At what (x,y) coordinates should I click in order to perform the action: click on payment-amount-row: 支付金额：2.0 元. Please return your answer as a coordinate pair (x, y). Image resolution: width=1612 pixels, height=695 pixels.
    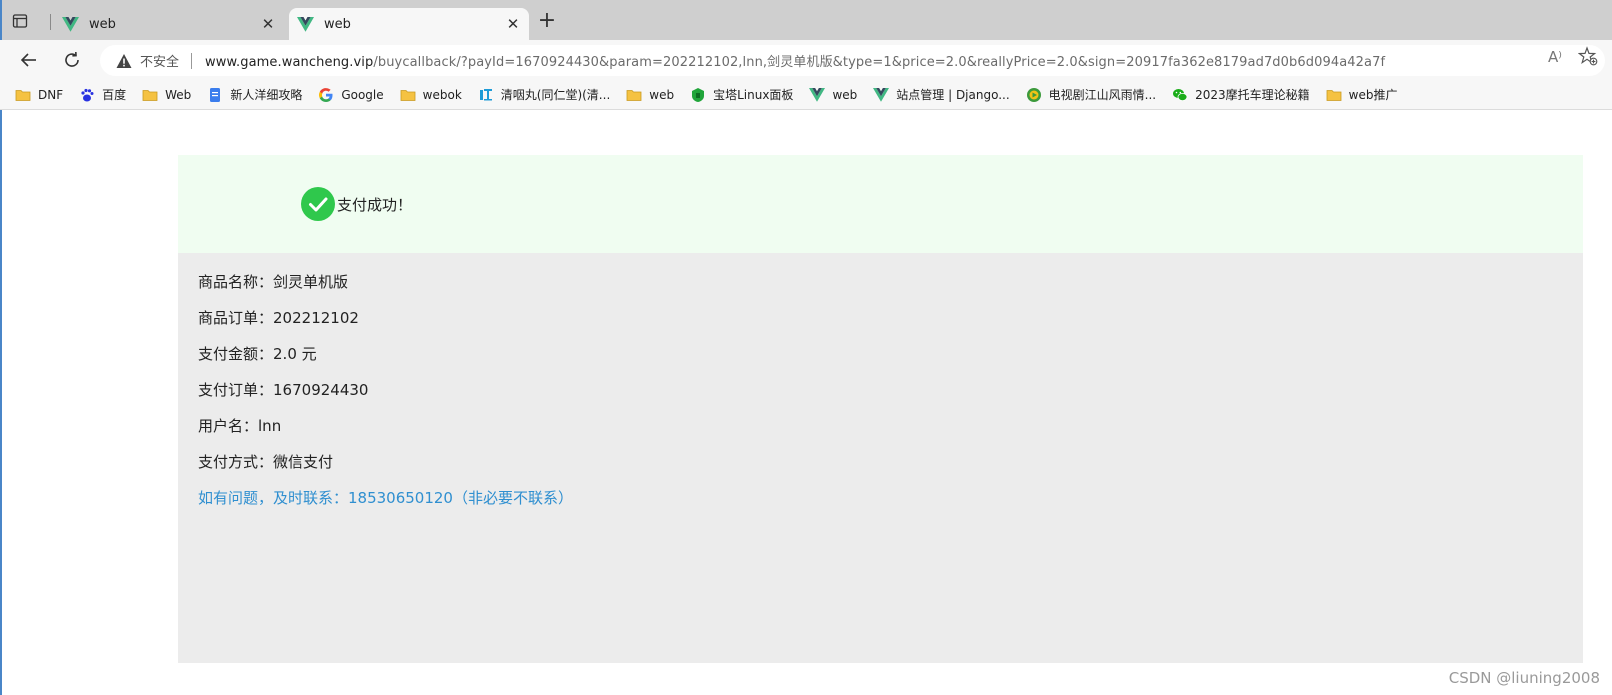
    Looking at the image, I should click on (257, 353).